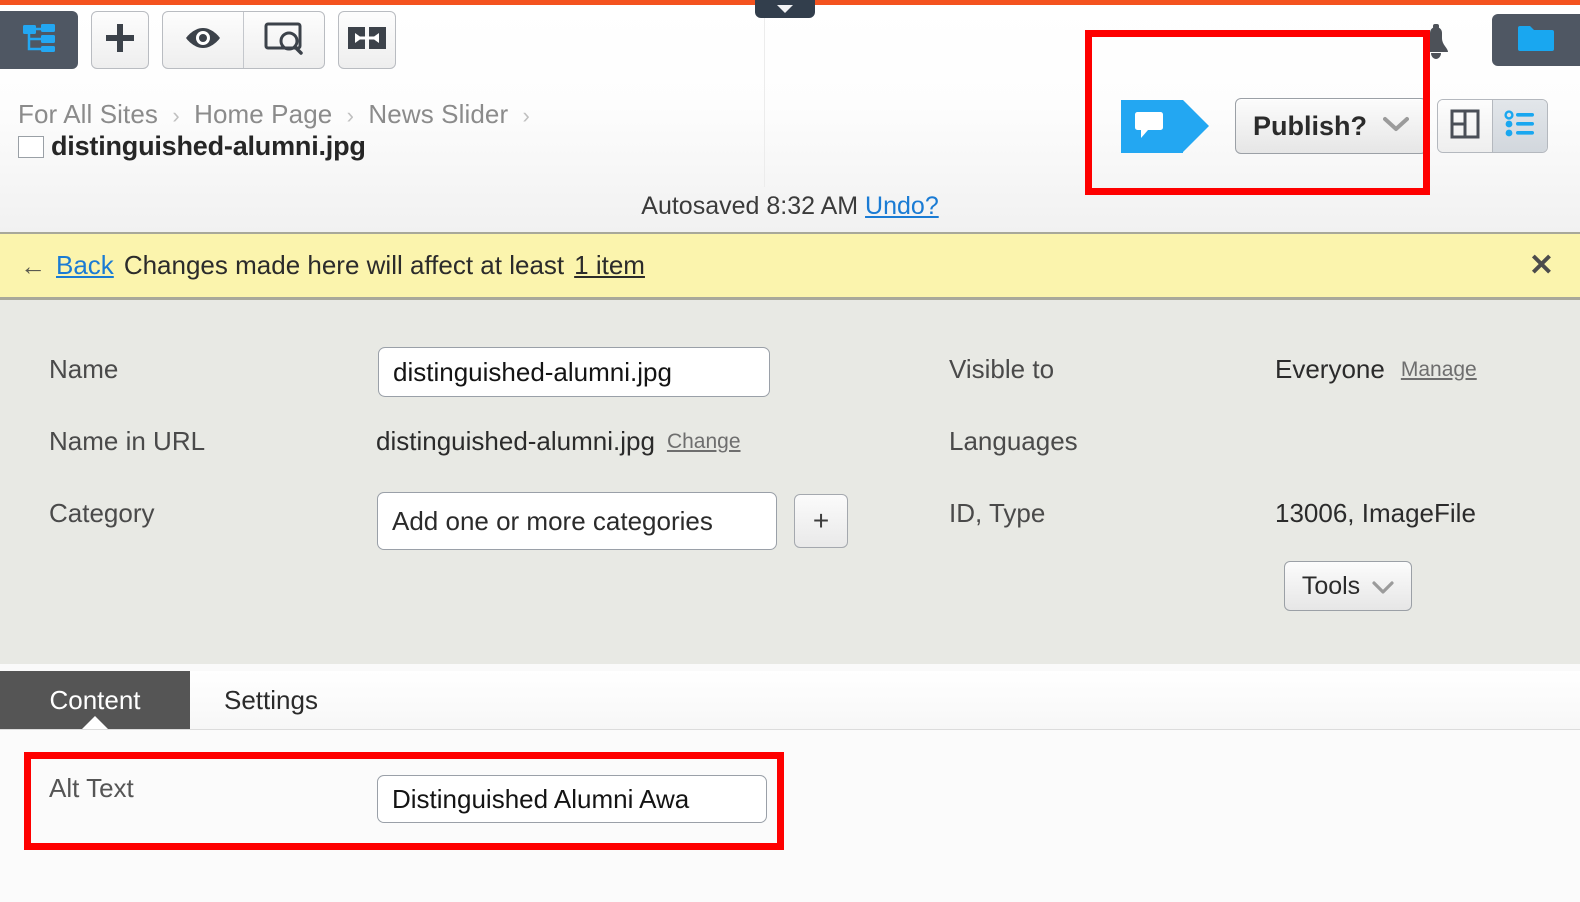 Image resolution: width=1580 pixels, height=902 pixels. I want to click on close-icon: ✕, so click(1541, 265).